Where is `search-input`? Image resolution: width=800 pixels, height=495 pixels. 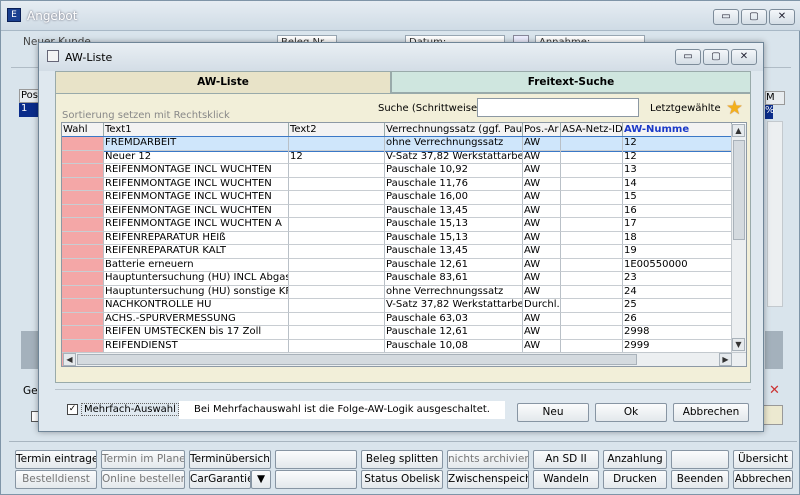
search-input is located at coordinates (558, 107).